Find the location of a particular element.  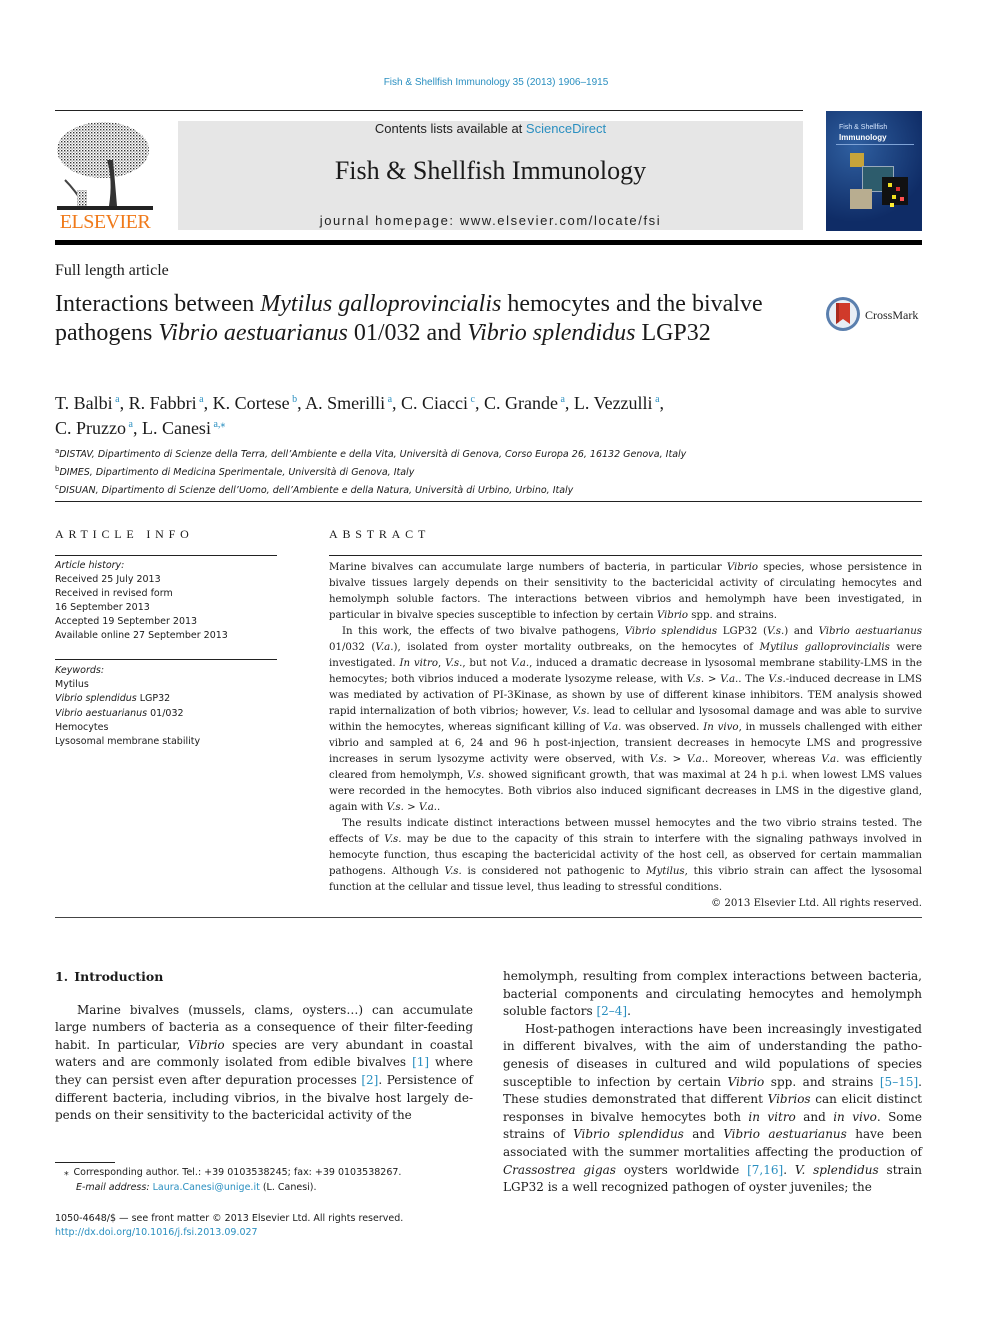

journal-title: Fish & Shellfish Immunology is located at coordinates (490, 170).